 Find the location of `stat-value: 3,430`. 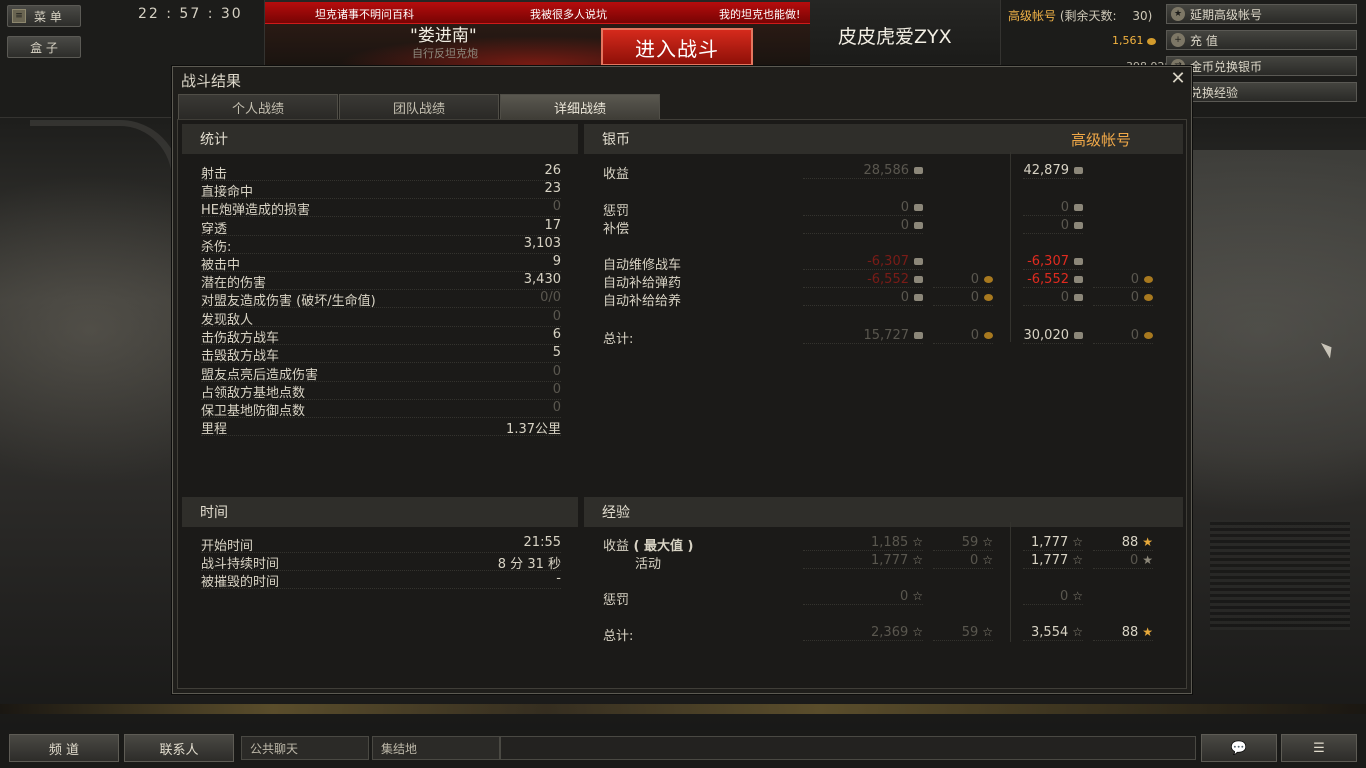

stat-value: 3,430 is located at coordinates (542, 279).